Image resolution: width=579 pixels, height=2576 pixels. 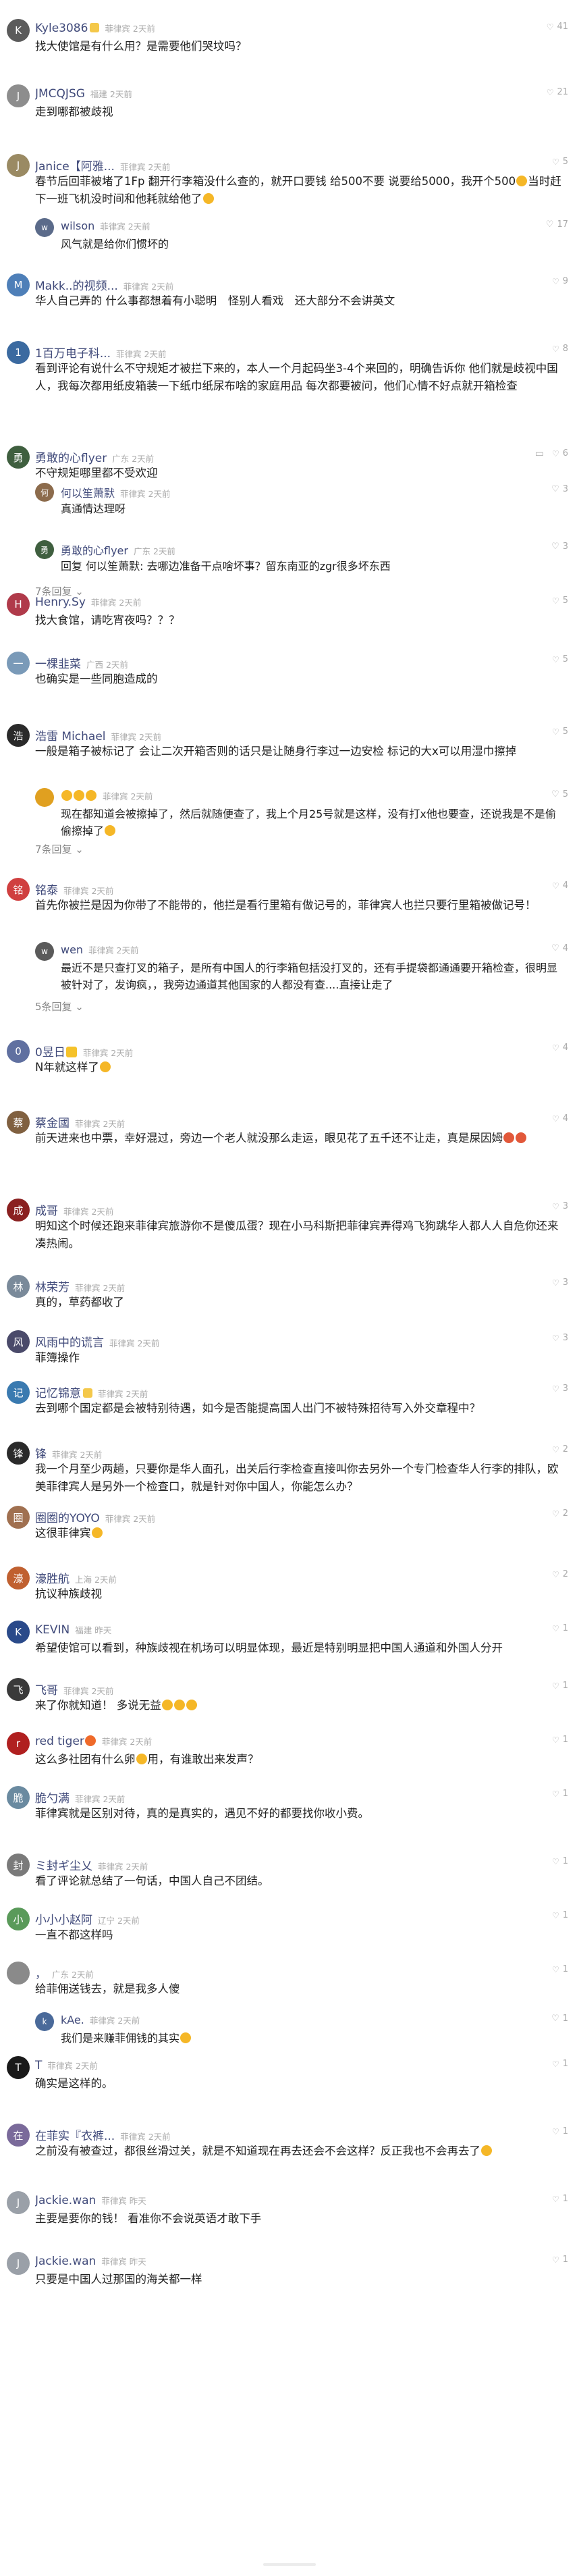 I want to click on avatar: 脆, so click(x=18, y=1797).